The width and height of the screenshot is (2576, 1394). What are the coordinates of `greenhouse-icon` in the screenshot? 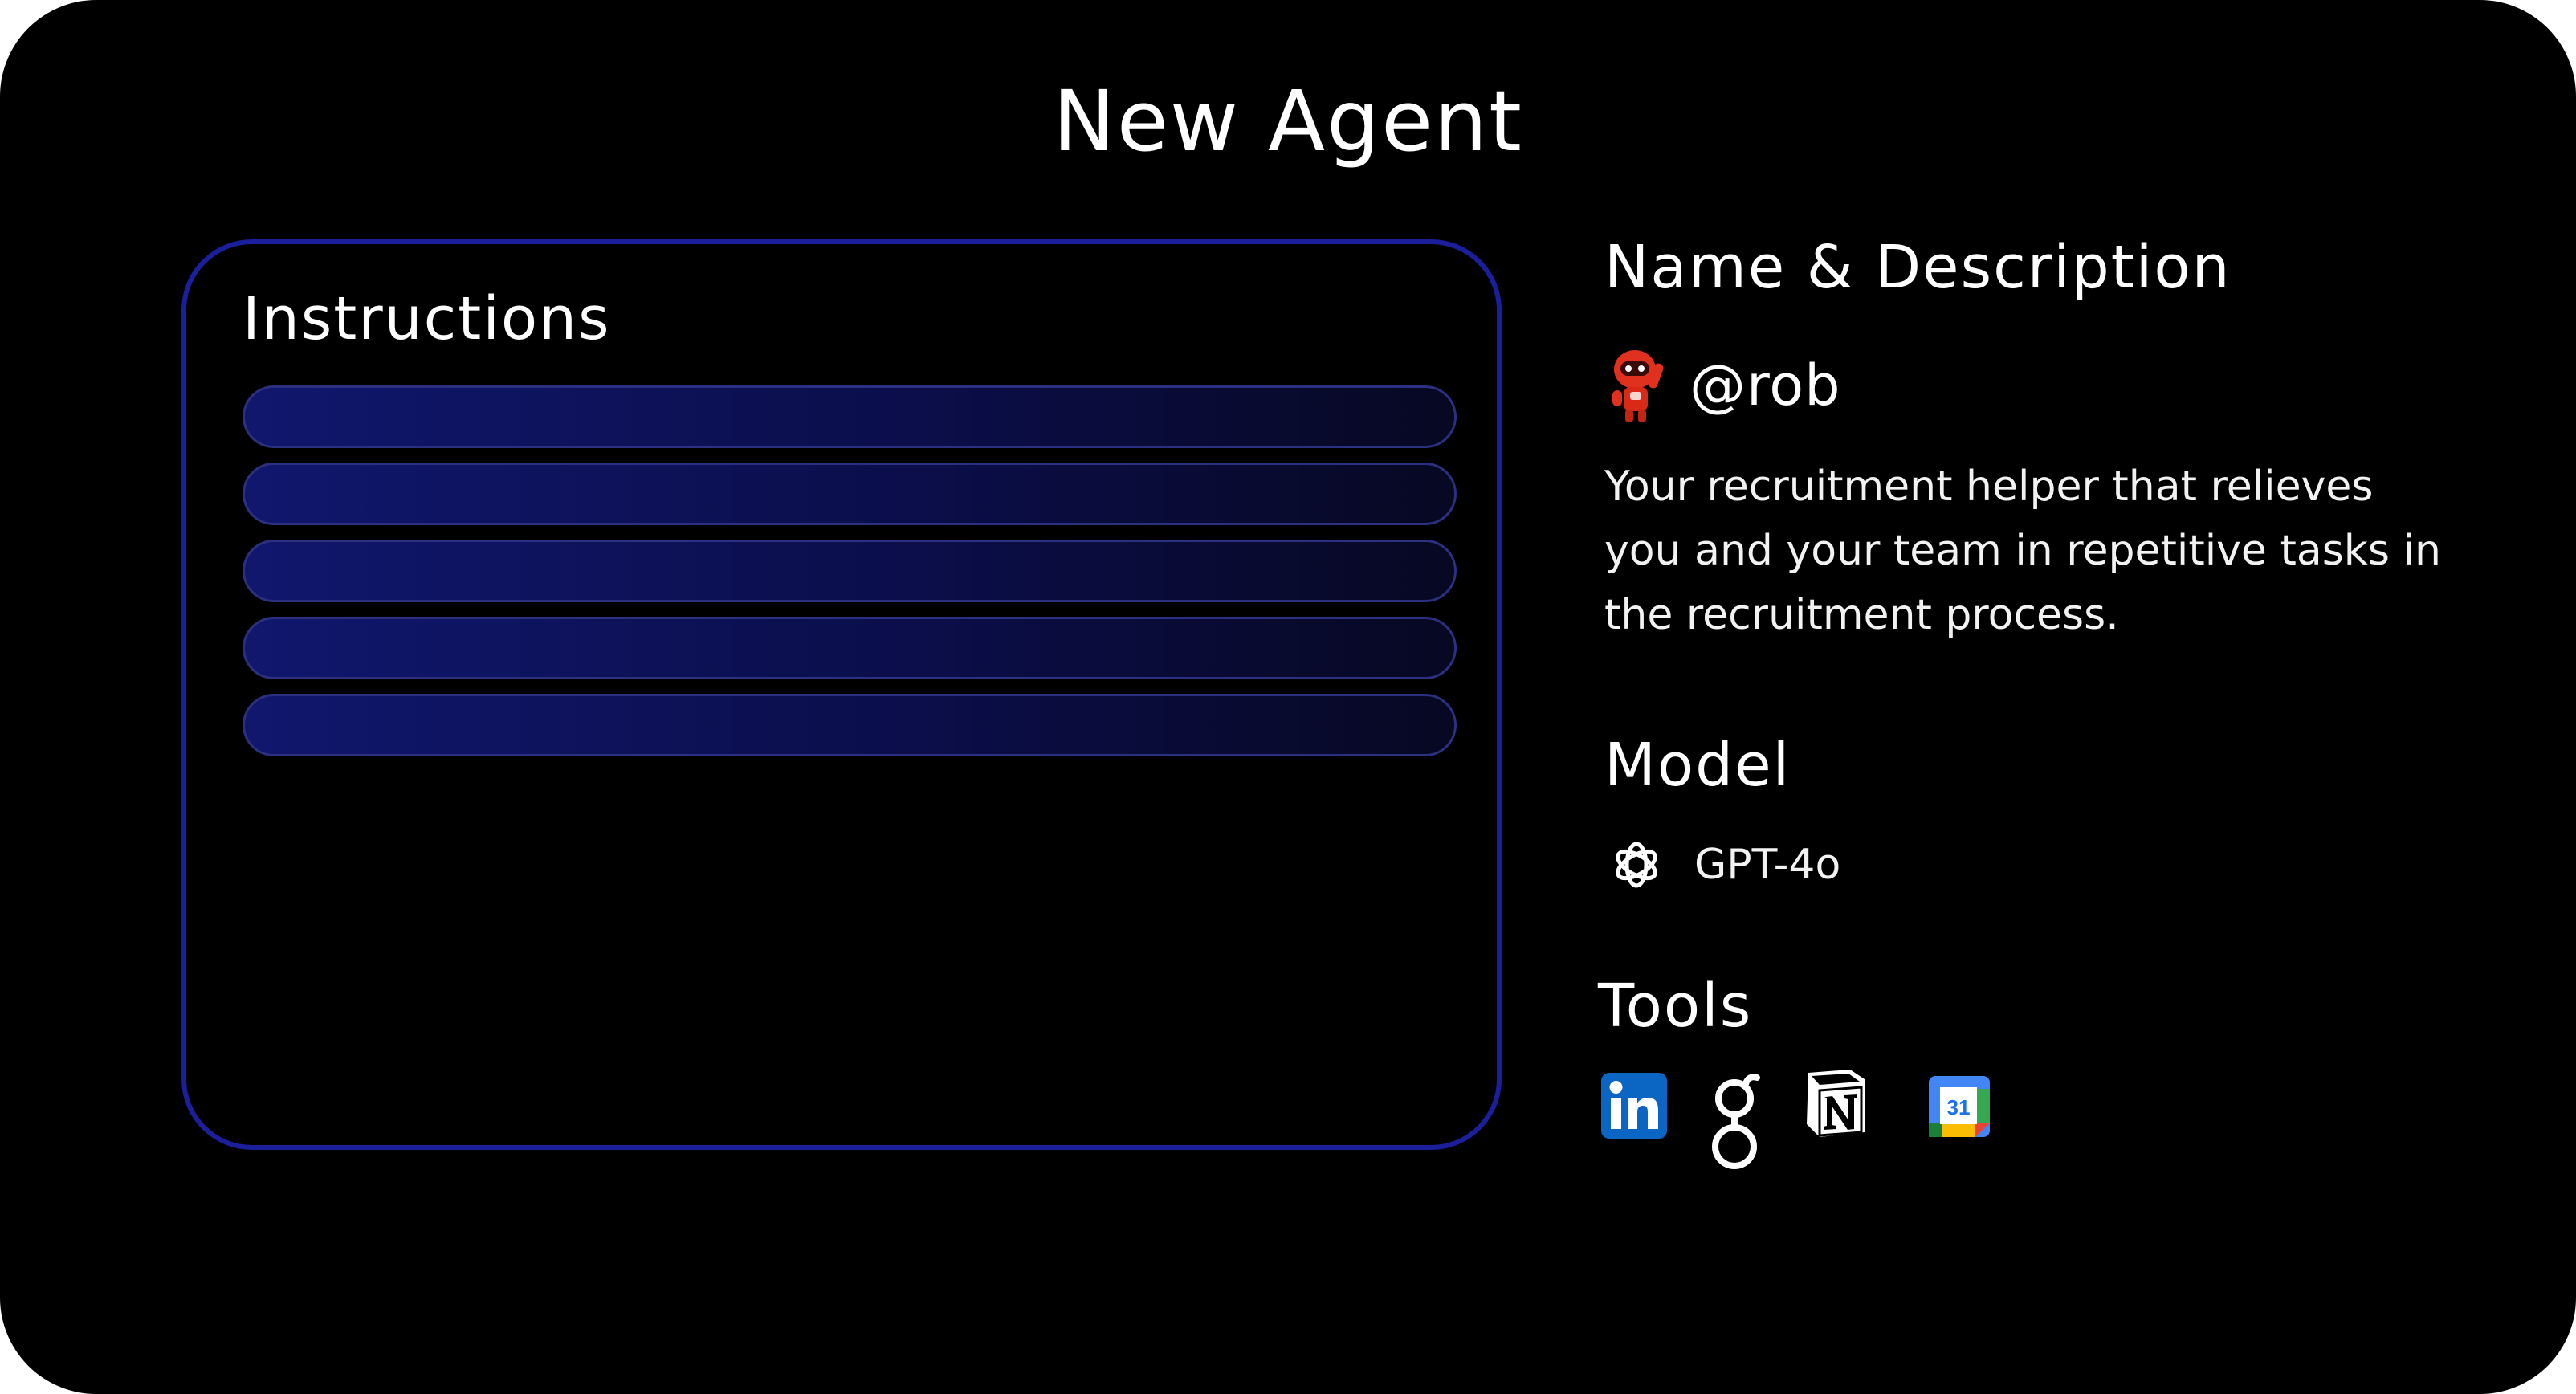 It's located at (1736, 1122).